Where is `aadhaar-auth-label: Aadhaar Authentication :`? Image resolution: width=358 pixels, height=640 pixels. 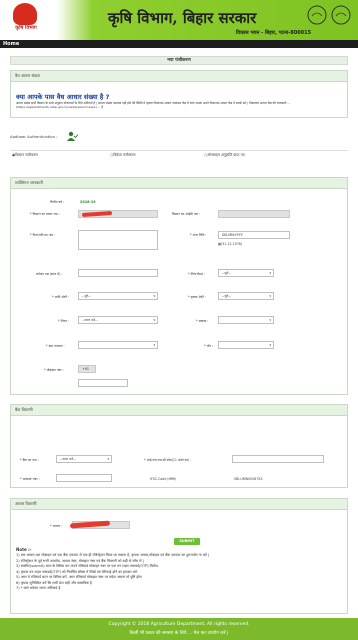 aadhaar-auth-label: Aadhaar Authentication : is located at coordinates (34, 136).